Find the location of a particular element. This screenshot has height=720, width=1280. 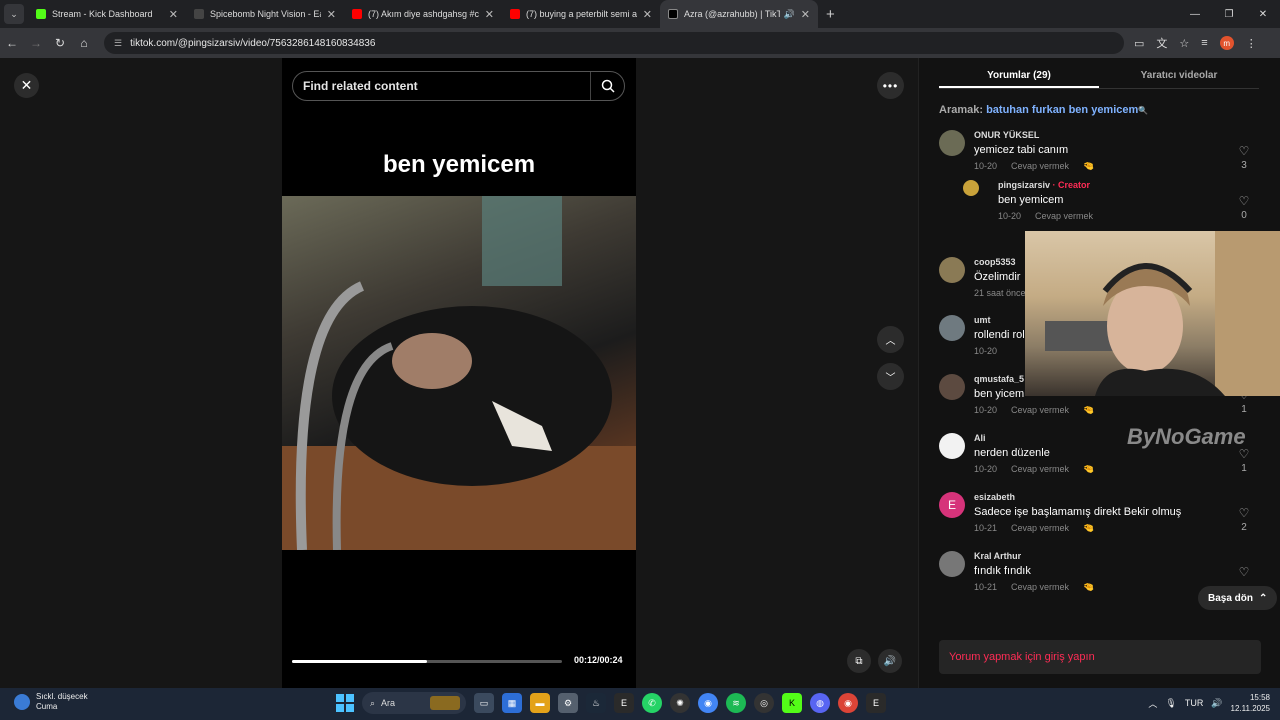

clock: 15:58 12.11.2025 is located at coordinates (1250, 703).